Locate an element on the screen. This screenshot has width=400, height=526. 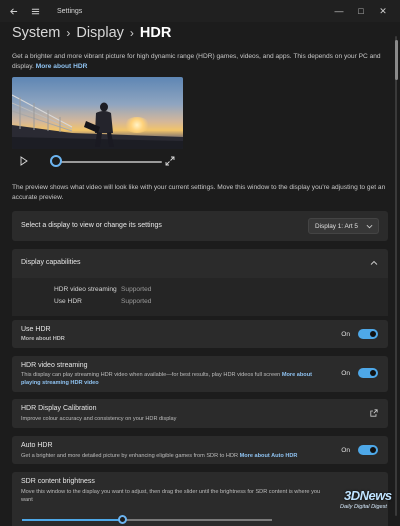
maximize-button: □ is located at coordinates (361, 11).